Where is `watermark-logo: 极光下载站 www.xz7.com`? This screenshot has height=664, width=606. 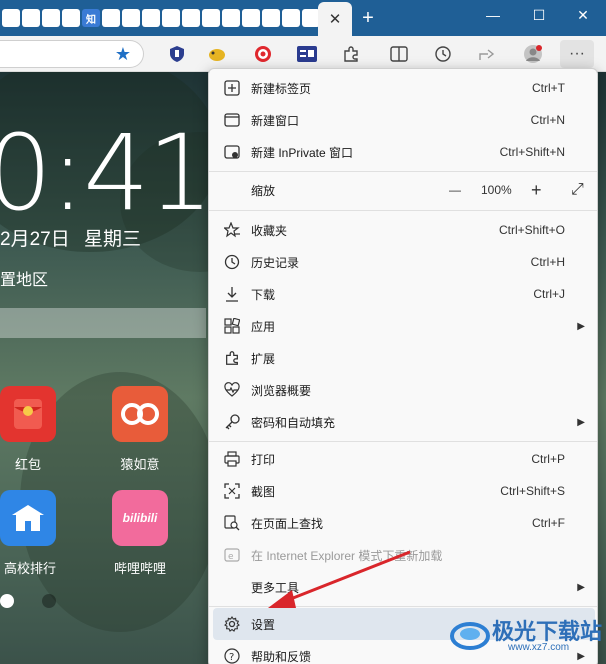
watermark-logo: 极光下载站 www.xz7.com is located at coordinates (526, 635).